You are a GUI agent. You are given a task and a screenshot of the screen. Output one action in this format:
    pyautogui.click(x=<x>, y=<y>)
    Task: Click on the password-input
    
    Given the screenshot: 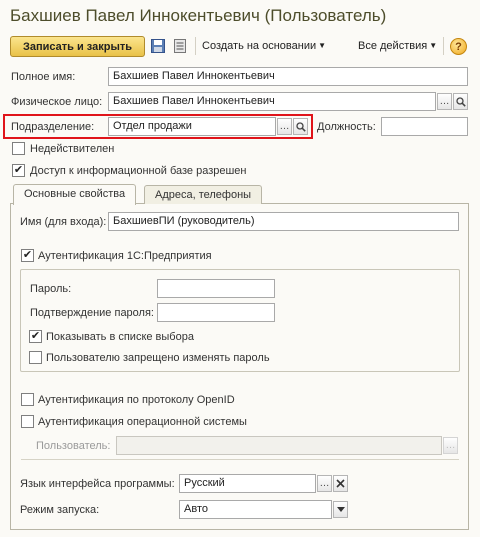 What is the action you would take?
    pyautogui.click(x=216, y=288)
    